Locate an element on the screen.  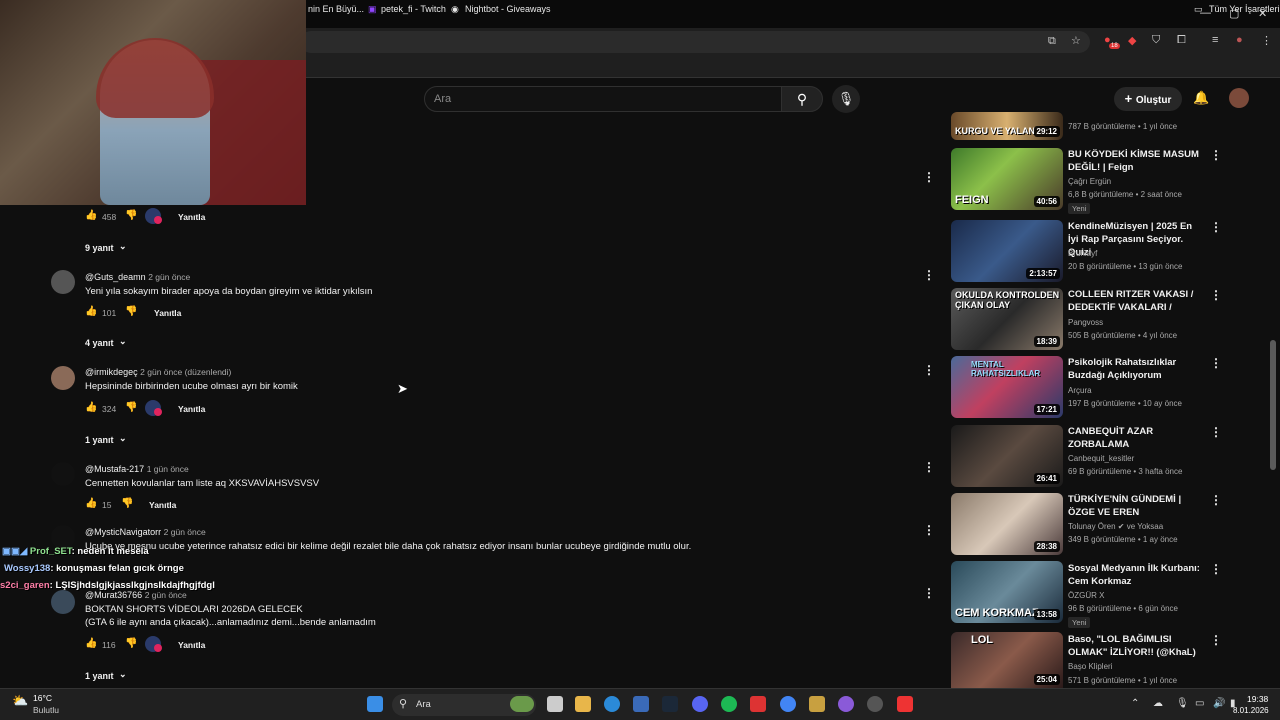
create-button: + Oluştur is located at coordinates (1148, 99).